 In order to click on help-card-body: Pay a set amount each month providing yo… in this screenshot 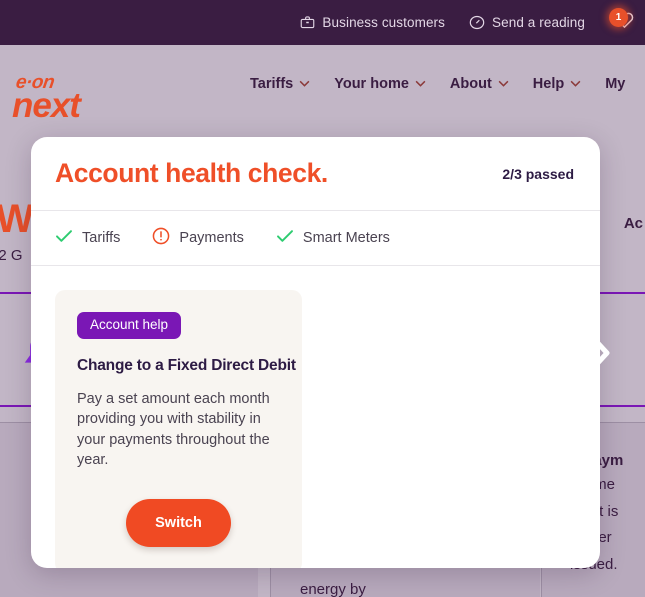, I will do `click(173, 429)`.